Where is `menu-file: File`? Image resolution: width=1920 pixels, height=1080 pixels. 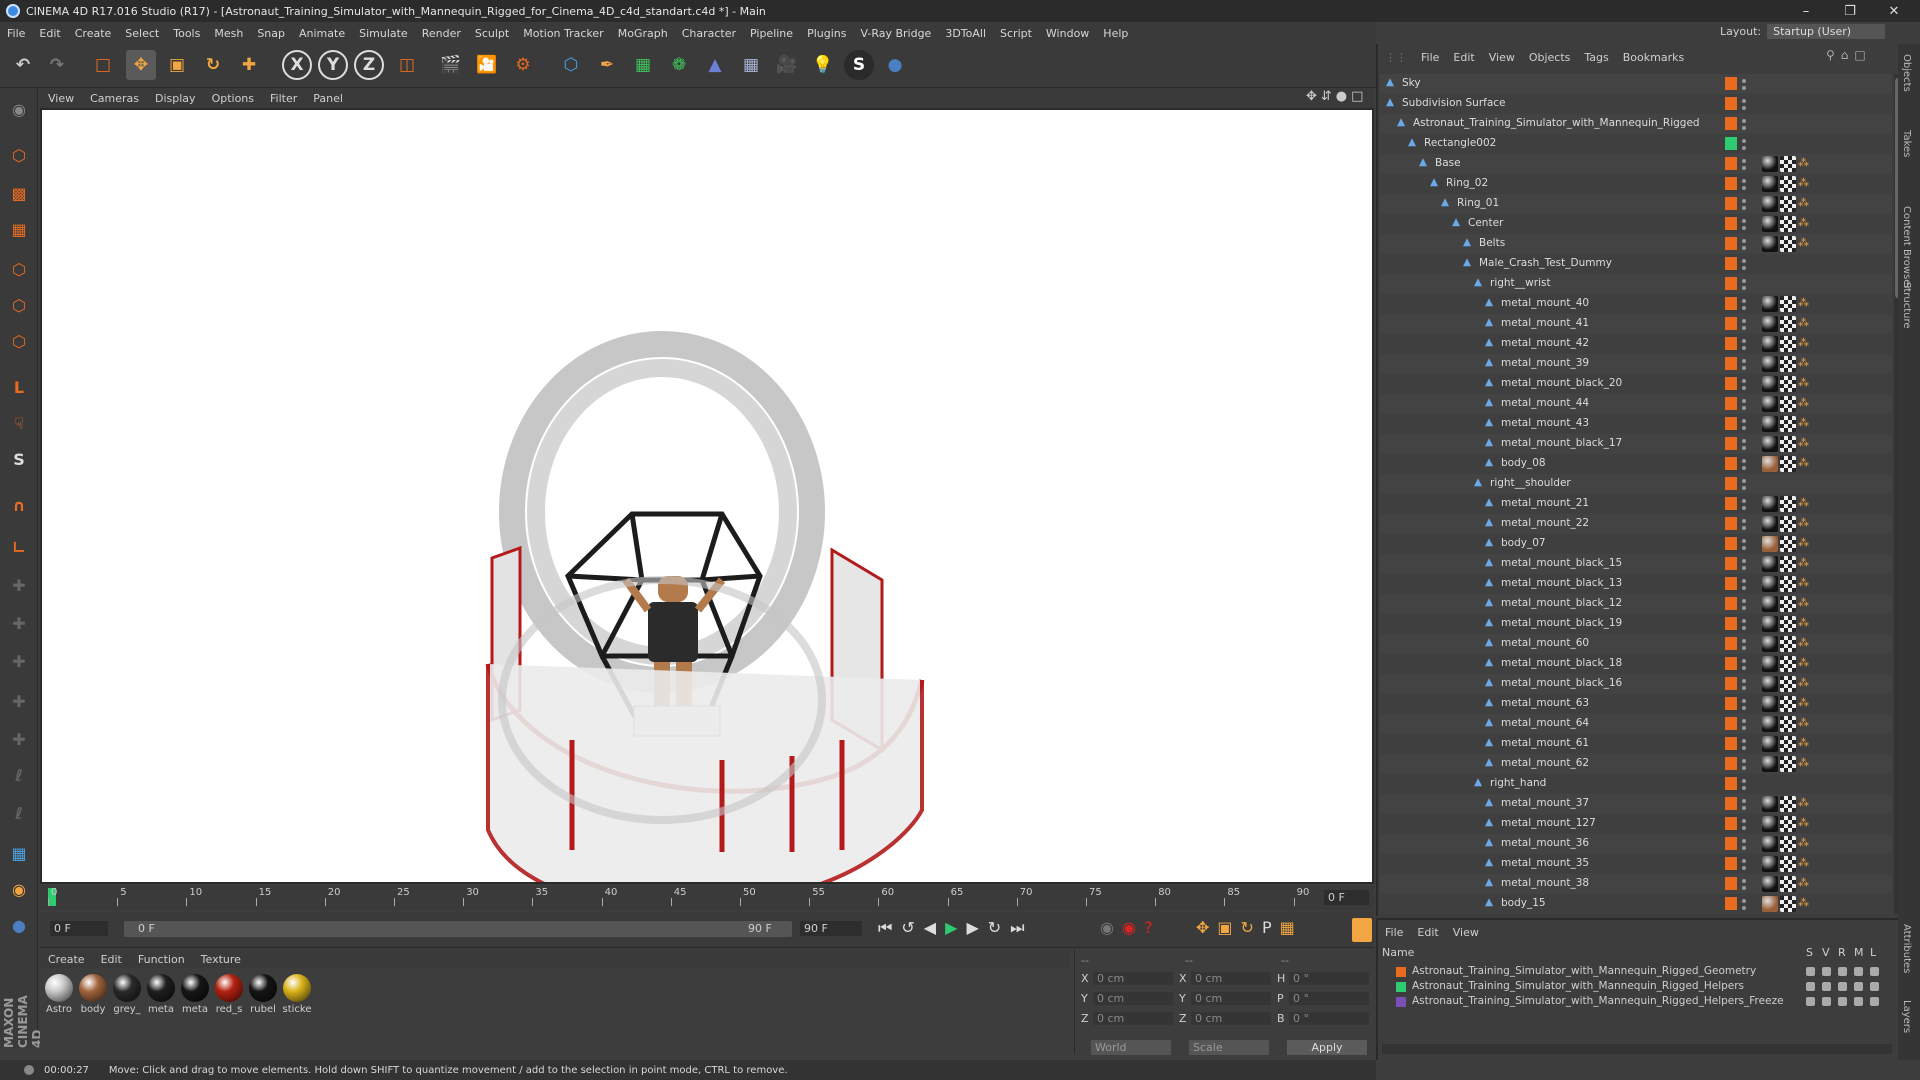
menu-file: File is located at coordinates (16, 33).